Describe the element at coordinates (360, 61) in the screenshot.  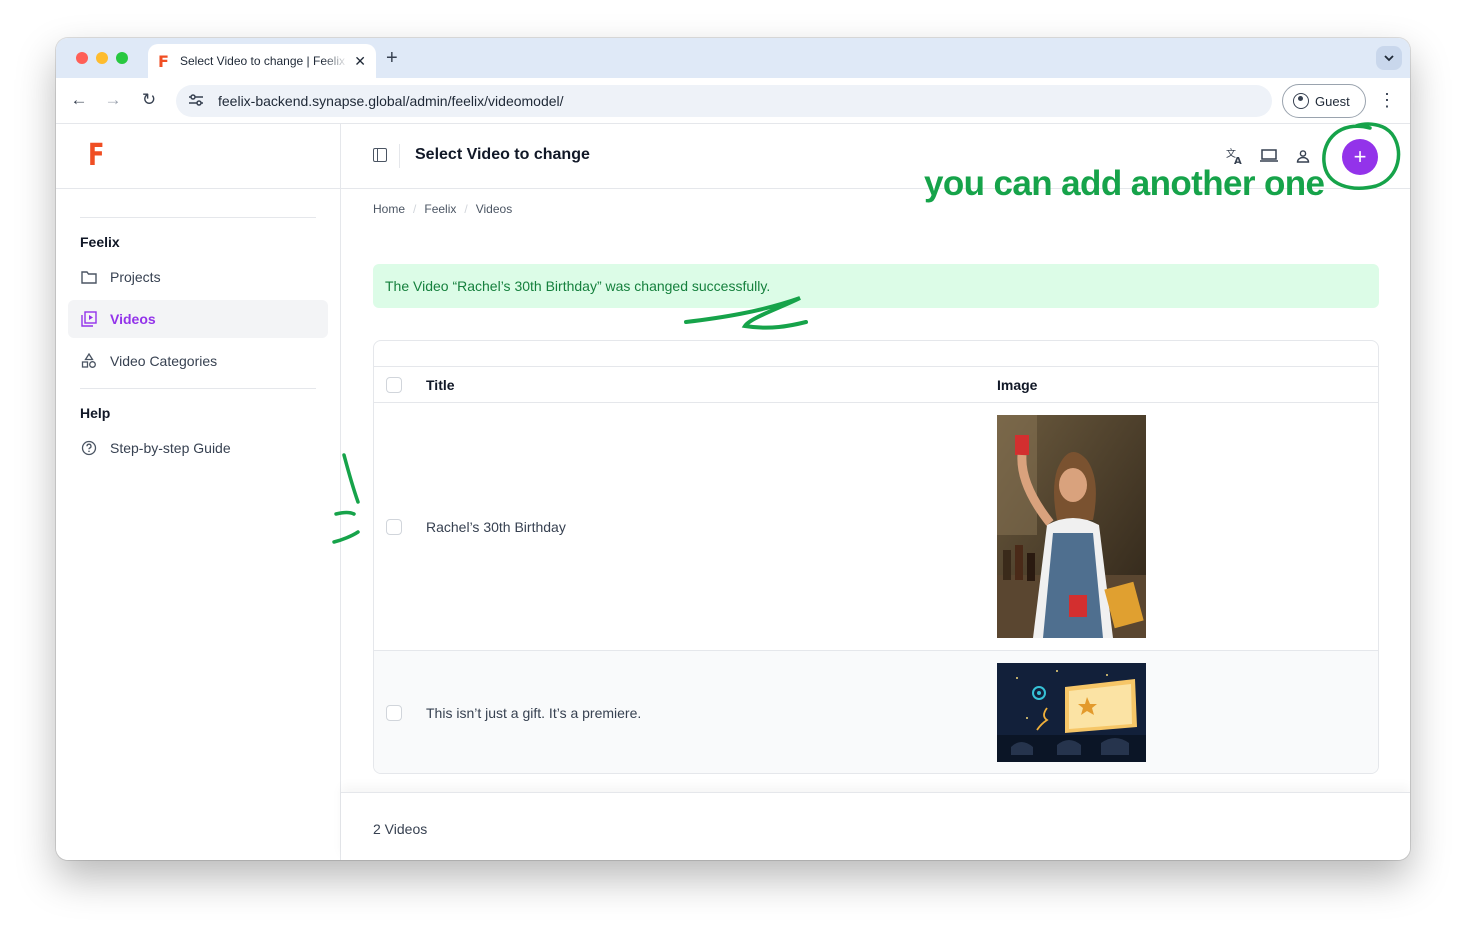
I see `close-tab-icon: ✕` at that location.